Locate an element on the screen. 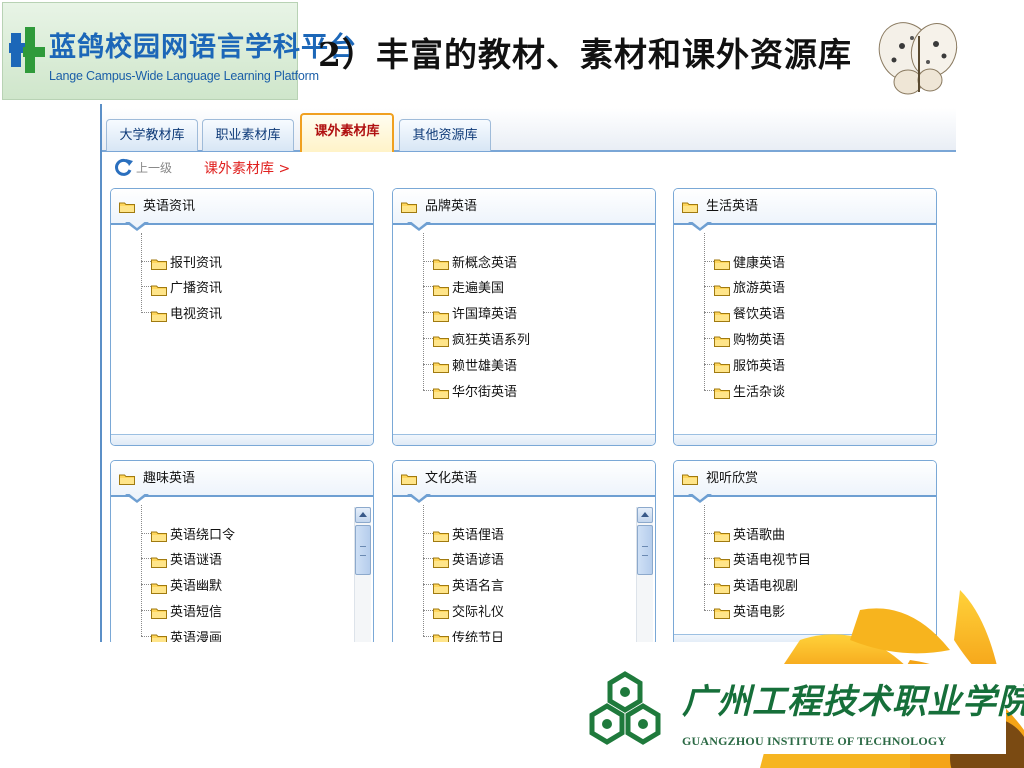 The width and height of the screenshot is (1024, 768). folder-panel: 生活英语健康英语旅游英语餐饮英语购物英语服饰英语生活杂谈 is located at coordinates (805, 317).